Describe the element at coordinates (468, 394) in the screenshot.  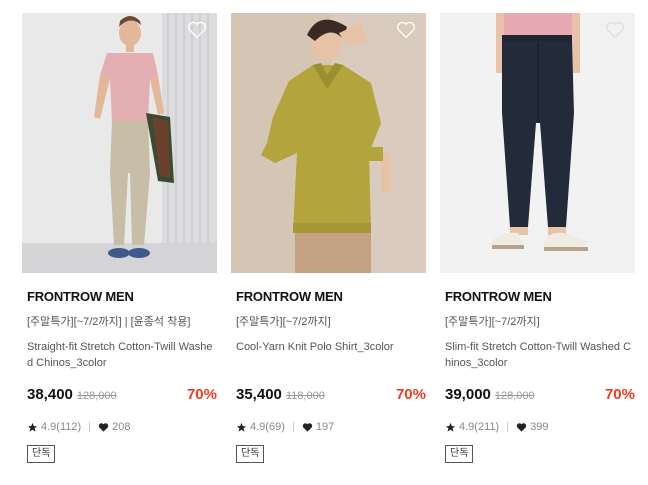
I see `sale-price: 39,000` at that location.